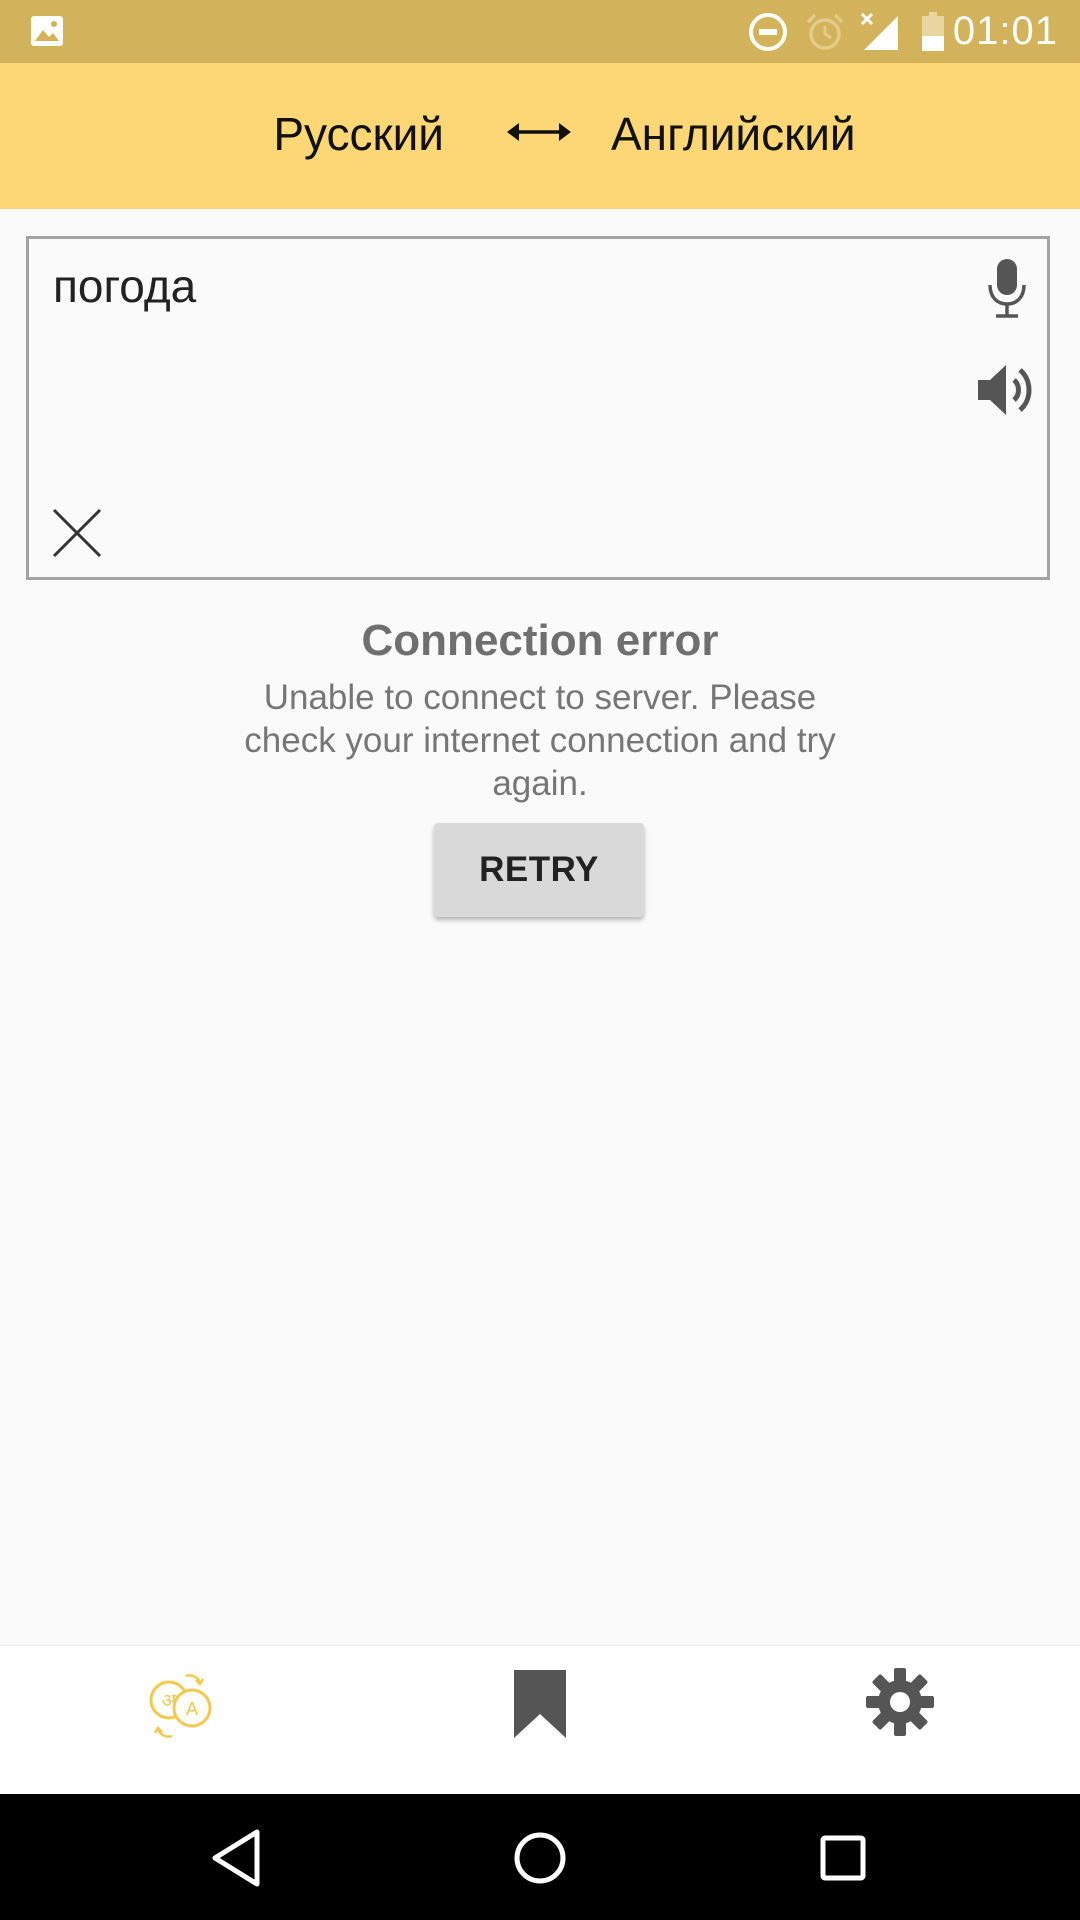  I want to click on bottom-tab-bar: अ A, so click(540, 1720).